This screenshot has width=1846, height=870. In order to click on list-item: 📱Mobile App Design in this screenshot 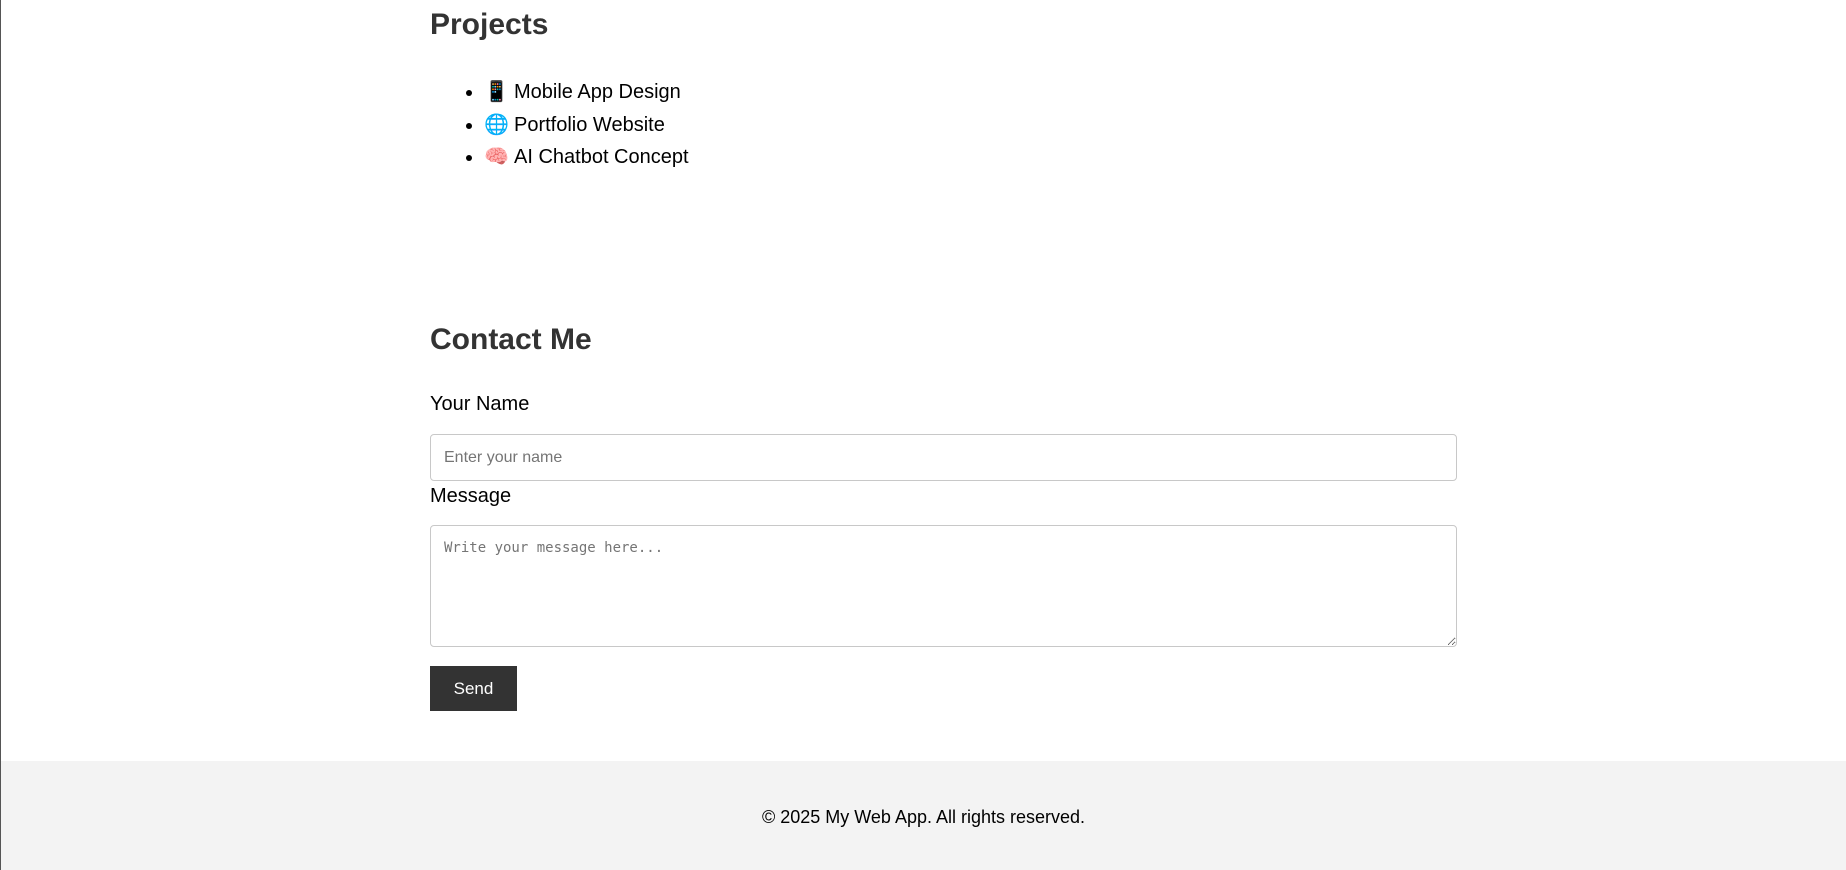, I will do `click(586, 92)`.